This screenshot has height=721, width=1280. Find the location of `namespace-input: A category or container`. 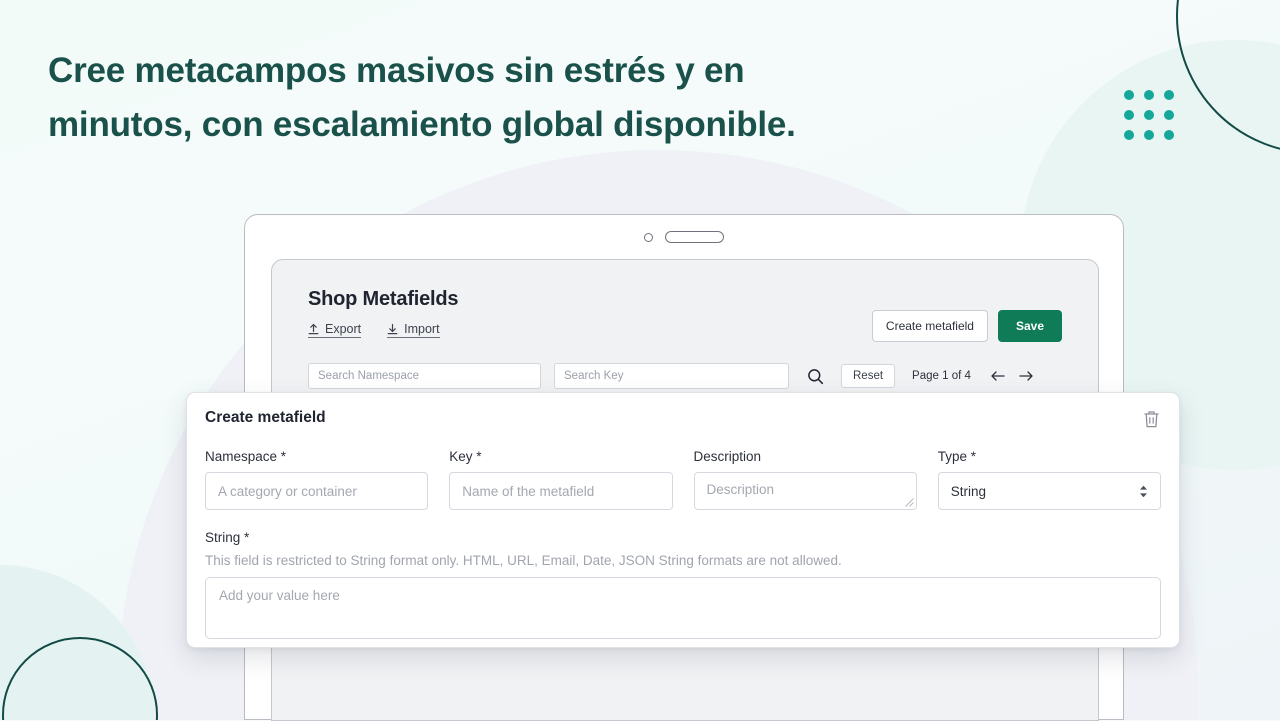

namespace-input: A category or container is located at coordinates (317, 491).